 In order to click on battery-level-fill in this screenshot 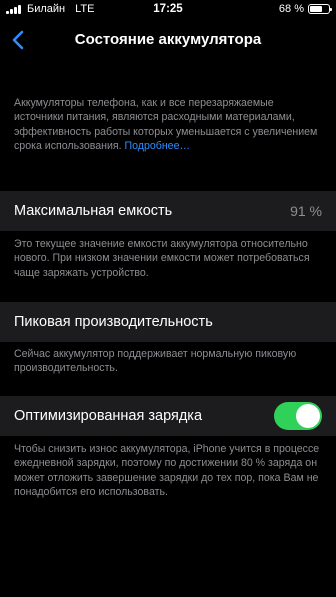, I will do `click(316, 9)`.